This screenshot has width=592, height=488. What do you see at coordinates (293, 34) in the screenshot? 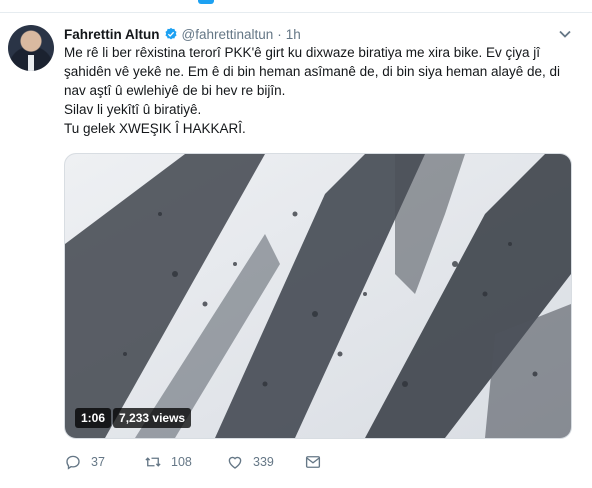
I see `tweet-timestamp: 1h` at bounding box center [293, 34].